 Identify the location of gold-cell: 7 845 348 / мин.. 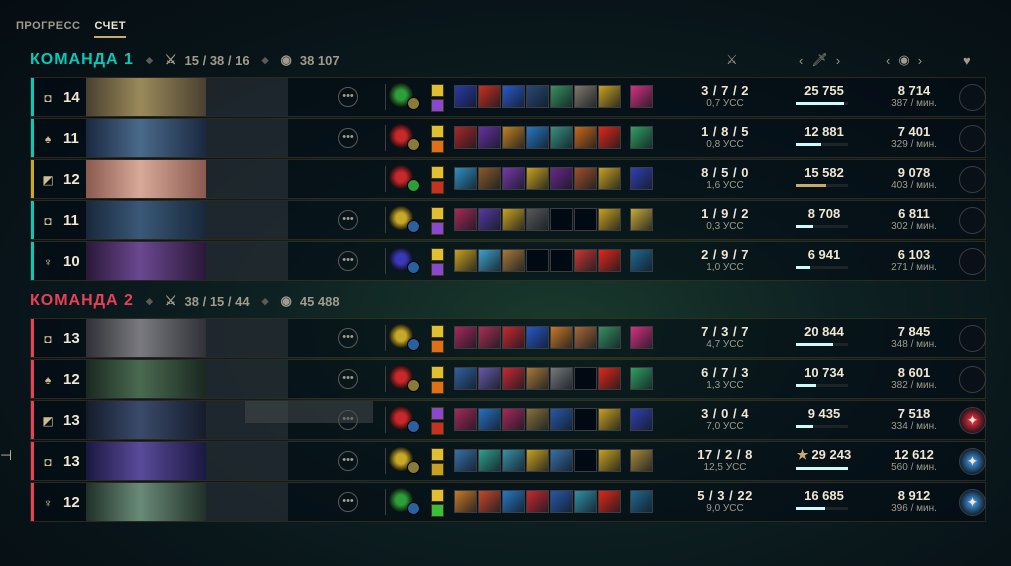
(914, 337).